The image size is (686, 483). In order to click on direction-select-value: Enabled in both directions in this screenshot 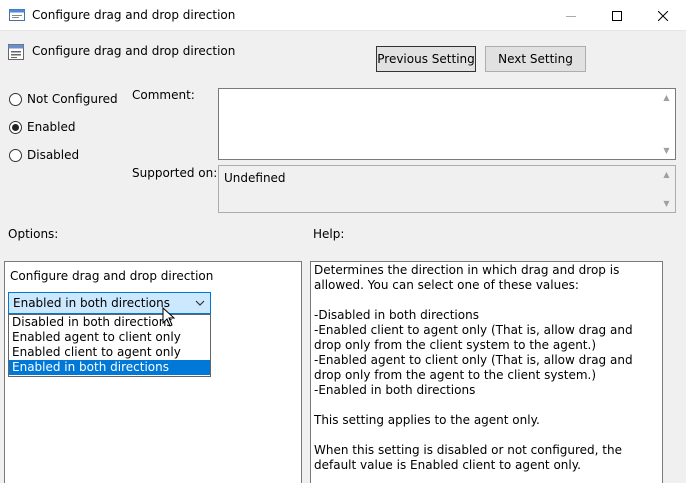, I will do `click(91, 303)`.